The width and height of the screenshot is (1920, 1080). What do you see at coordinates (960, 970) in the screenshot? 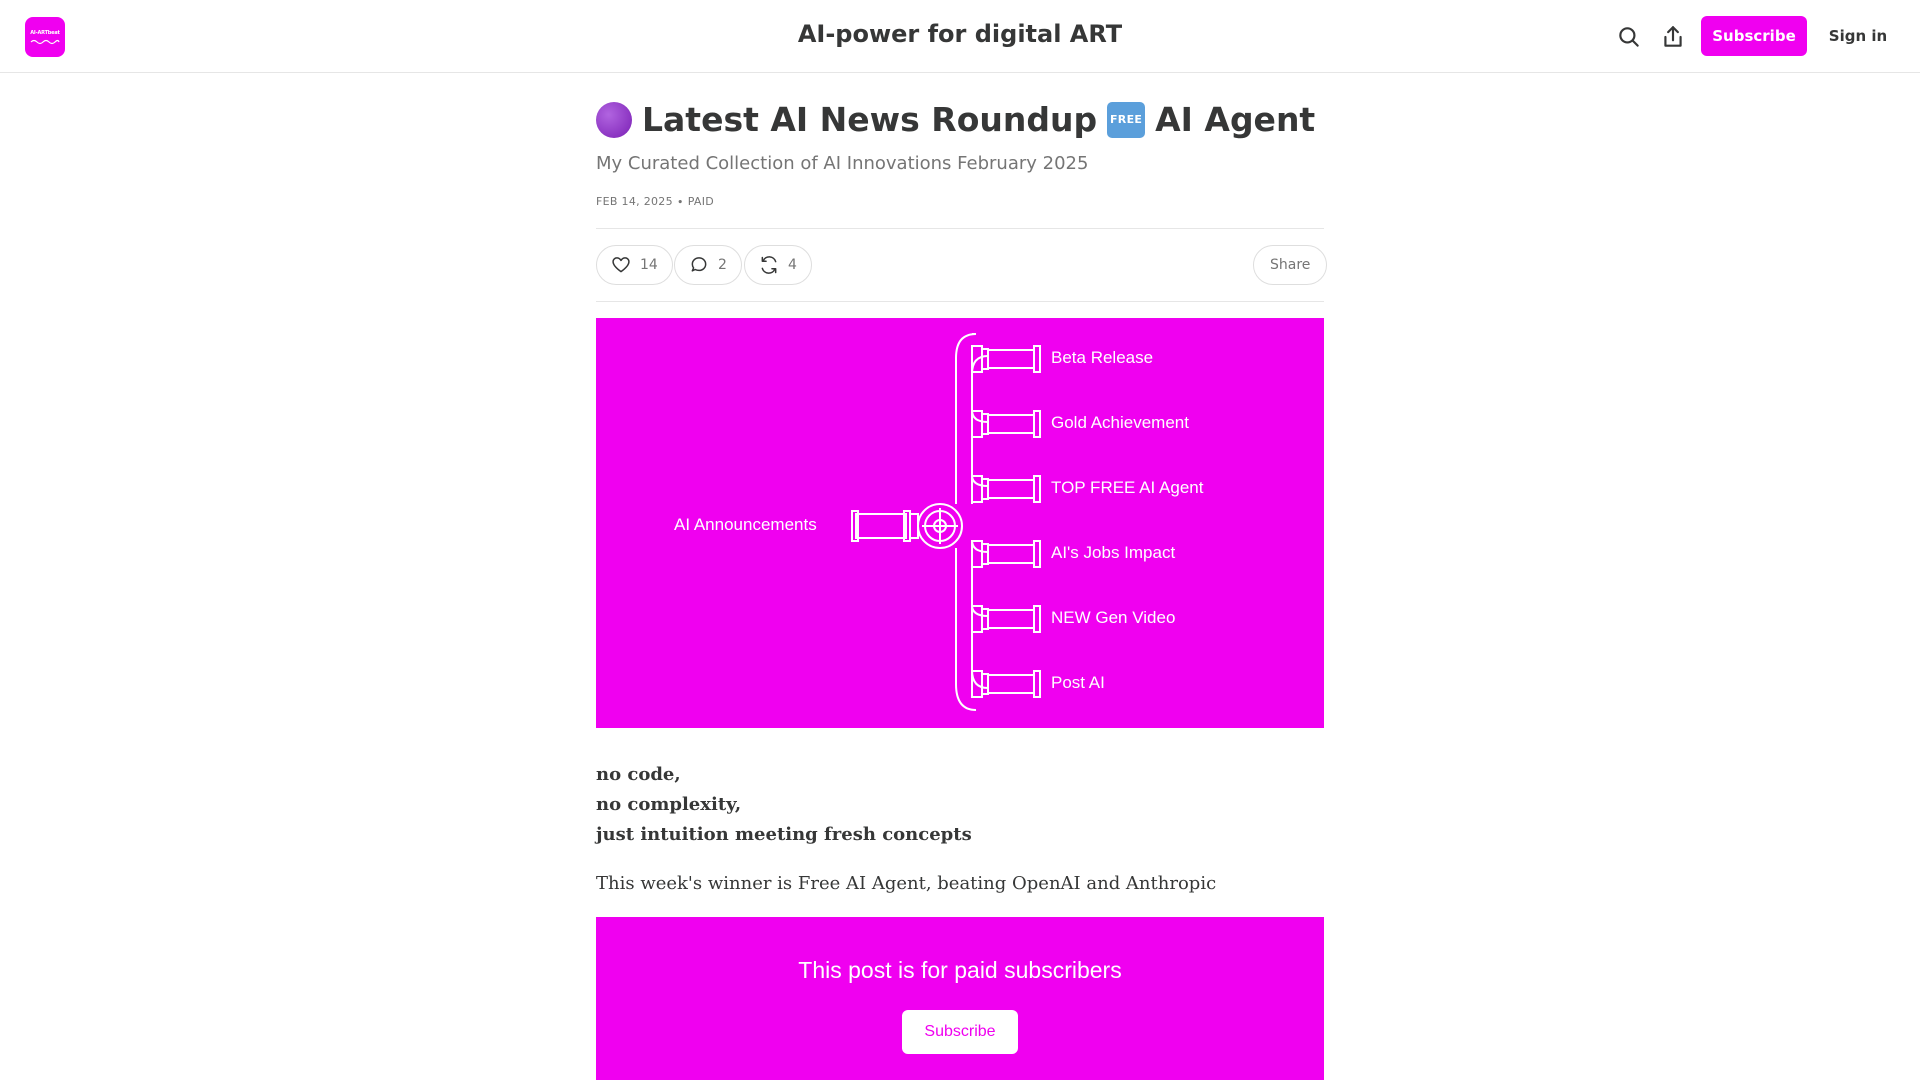
I see `paywall-title: This post is for paid subscribers` at bounding box center [960, 970].